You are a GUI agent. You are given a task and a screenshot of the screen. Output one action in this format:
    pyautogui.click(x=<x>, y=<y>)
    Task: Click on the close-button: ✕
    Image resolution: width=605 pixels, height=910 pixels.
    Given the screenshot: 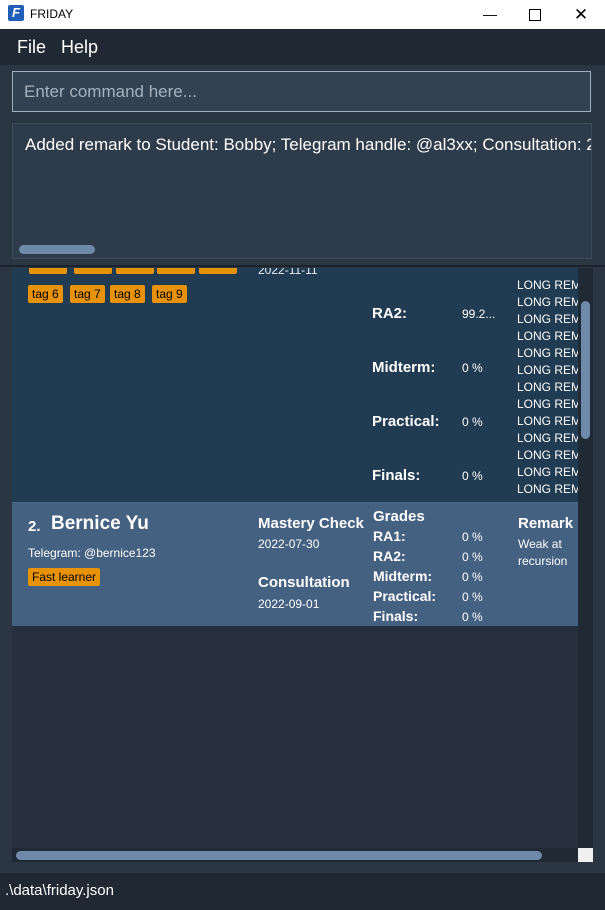 What is the action you would take?
    pyautogui.click(x=581, y=14)
    